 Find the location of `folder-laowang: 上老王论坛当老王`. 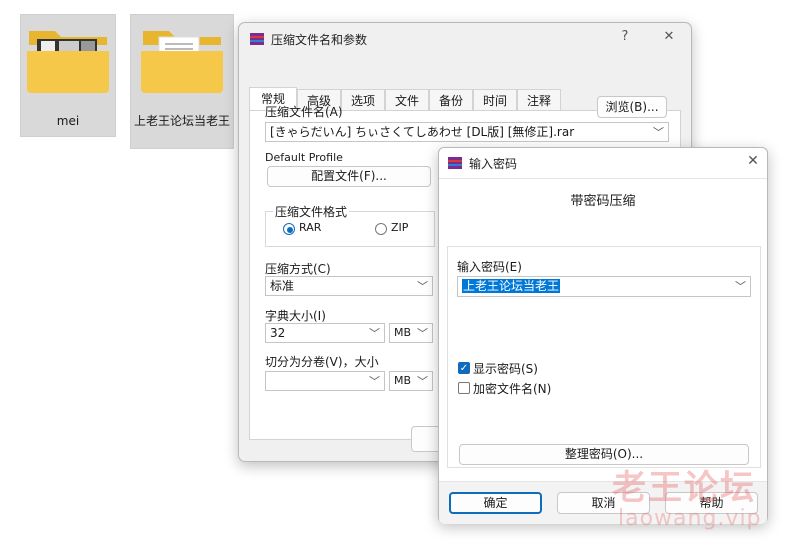

folder-laowang: 上老王论坛当老王 is located at coordinates (182, 81).